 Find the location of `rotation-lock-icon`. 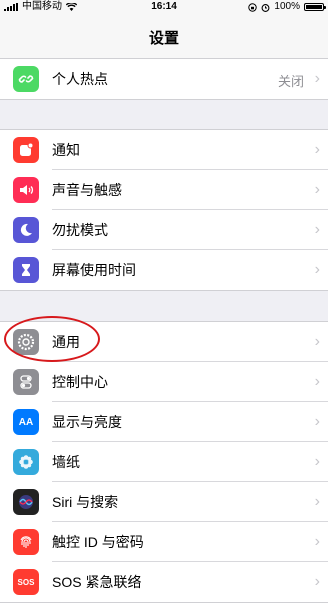

rotation-lock-icon is located at coordinates (253, 7).